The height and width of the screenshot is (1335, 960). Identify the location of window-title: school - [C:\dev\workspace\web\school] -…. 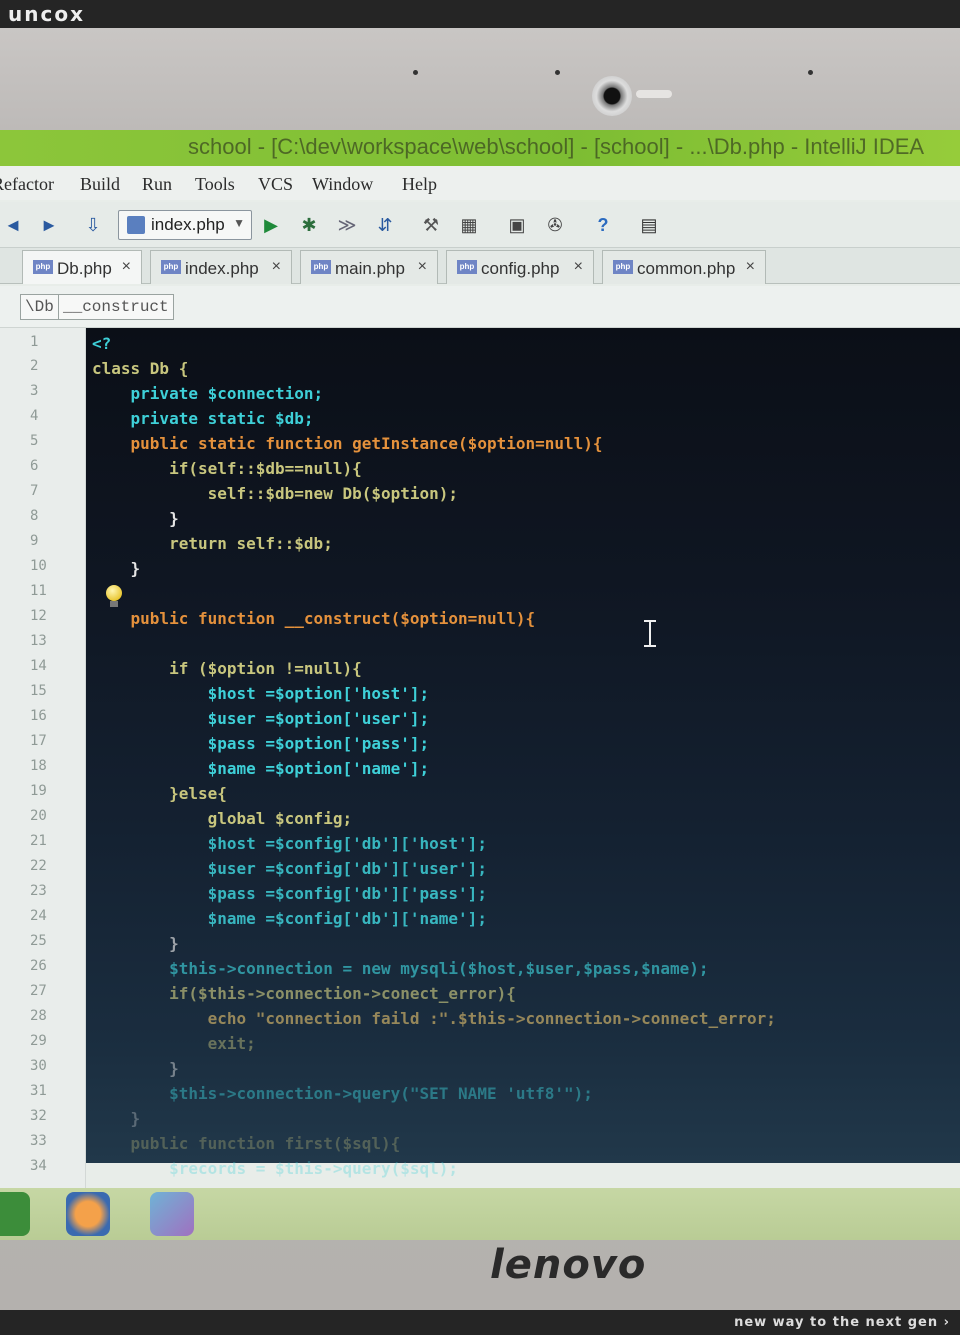
(556, 146).